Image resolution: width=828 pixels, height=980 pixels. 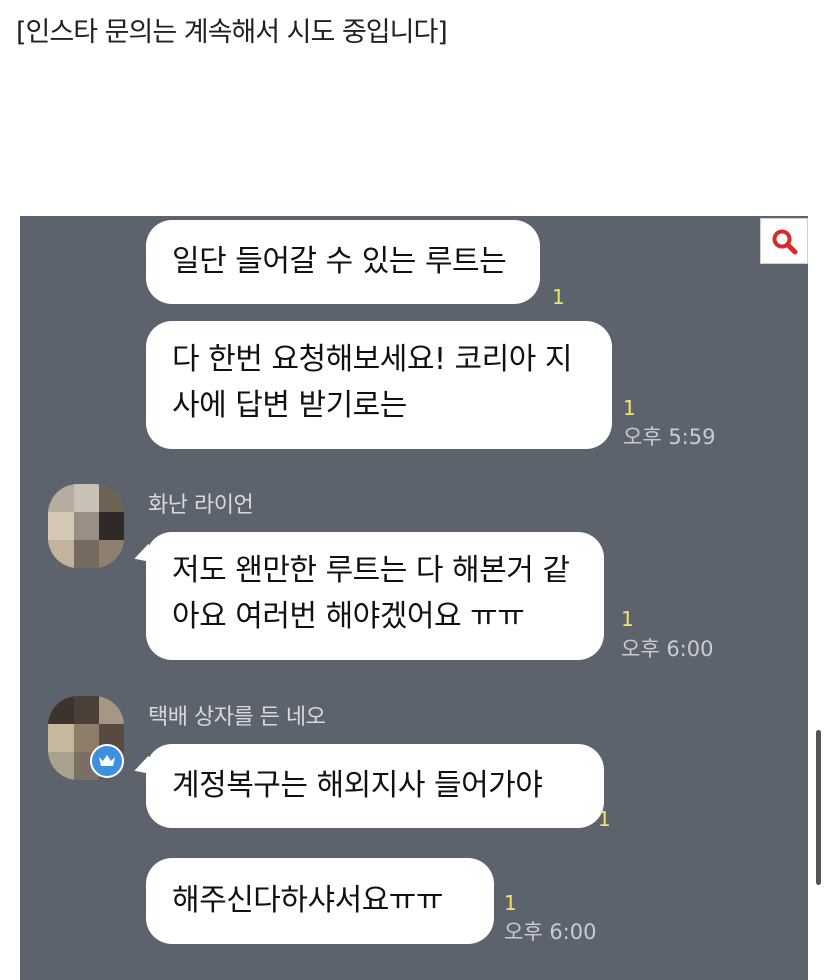 I want to click on message-bubble: 해주신다하샤서요ㅠㅠ, so click(x=320, y=901).